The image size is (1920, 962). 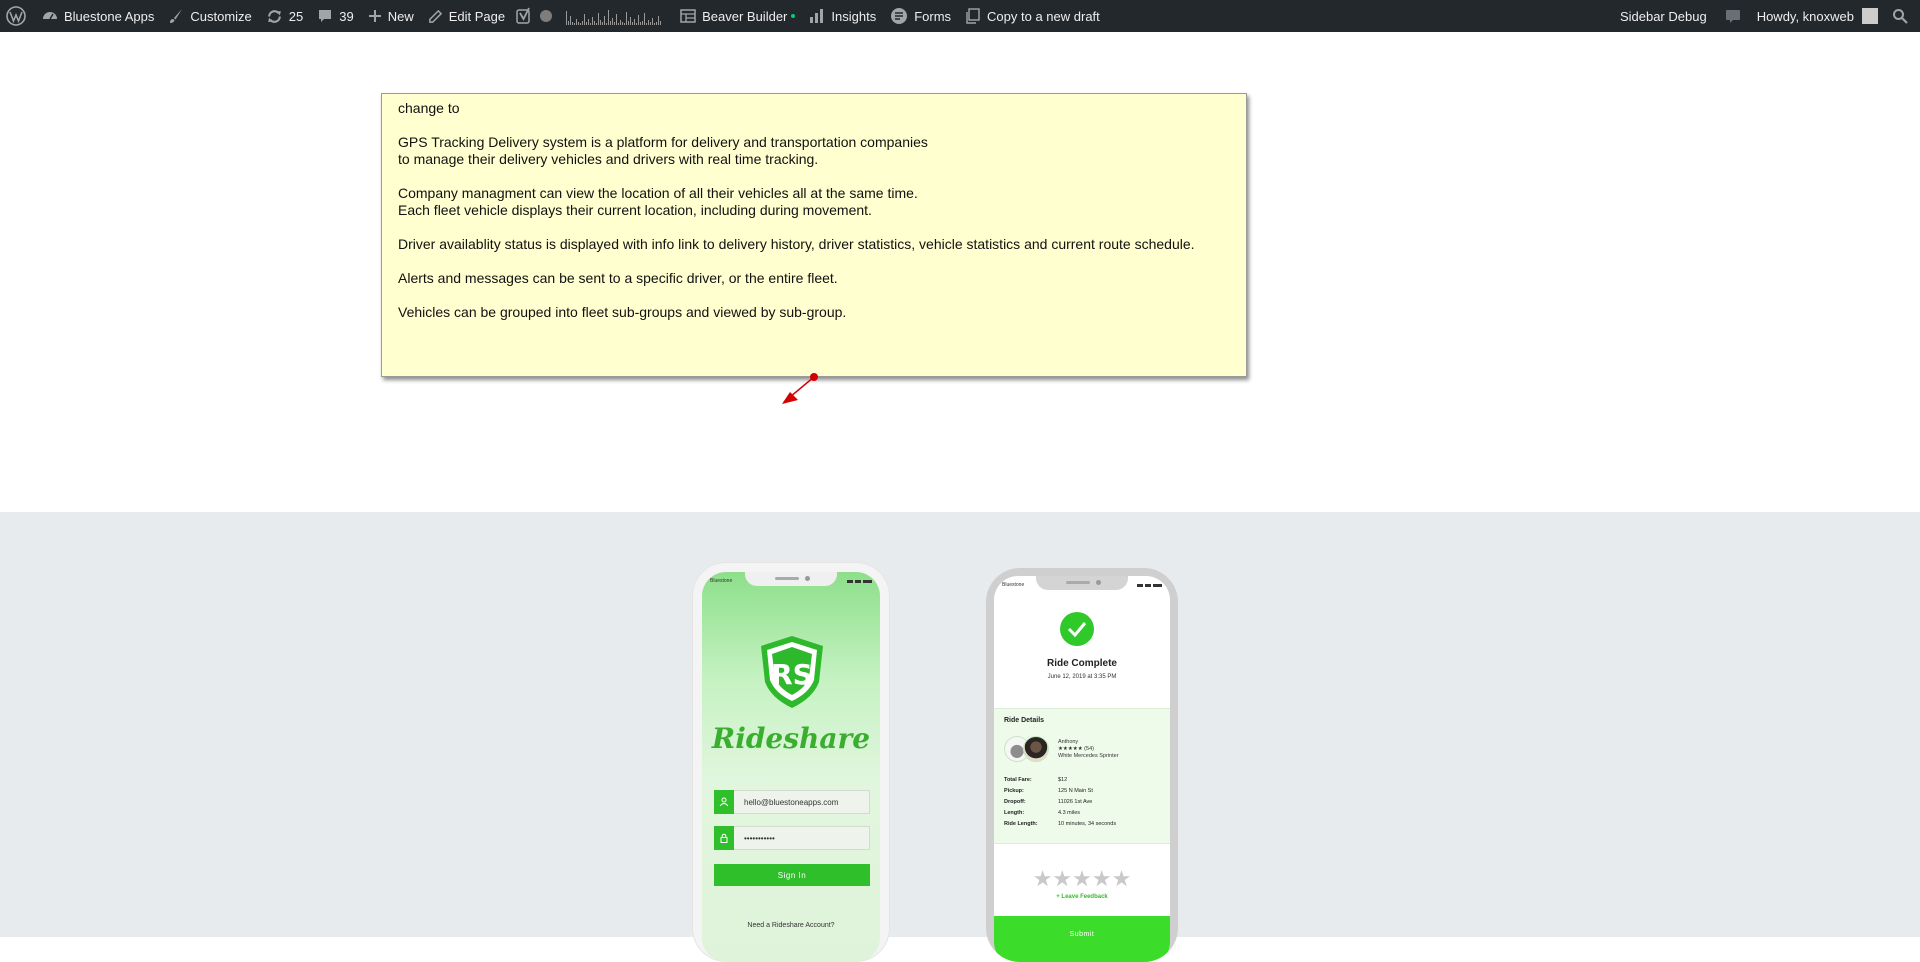 I want to click on comment-icon, so click(x=325, y=16).